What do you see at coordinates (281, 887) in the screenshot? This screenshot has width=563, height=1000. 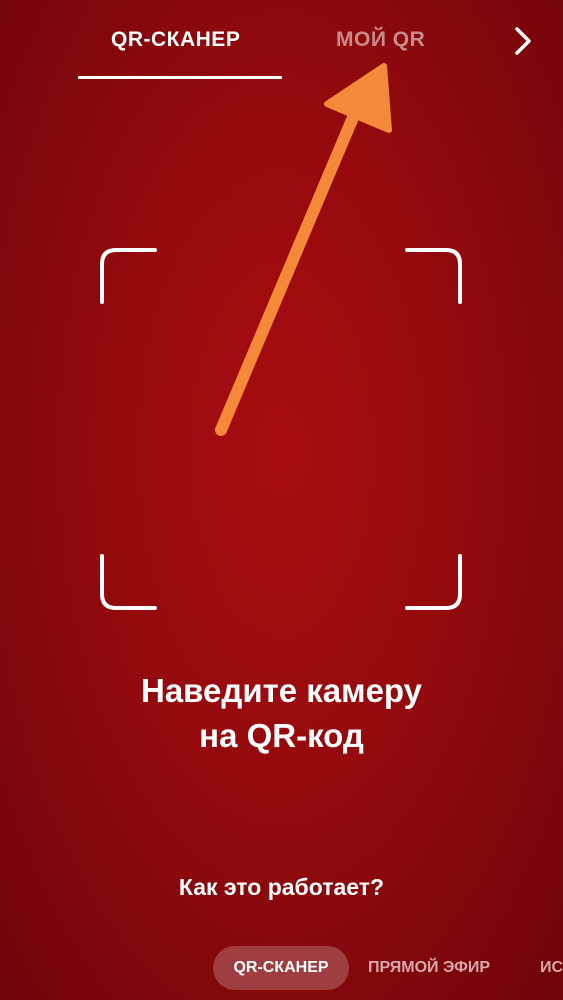 I see `how-it-works-link: Как это работает?` at bounding box center [281, 887].